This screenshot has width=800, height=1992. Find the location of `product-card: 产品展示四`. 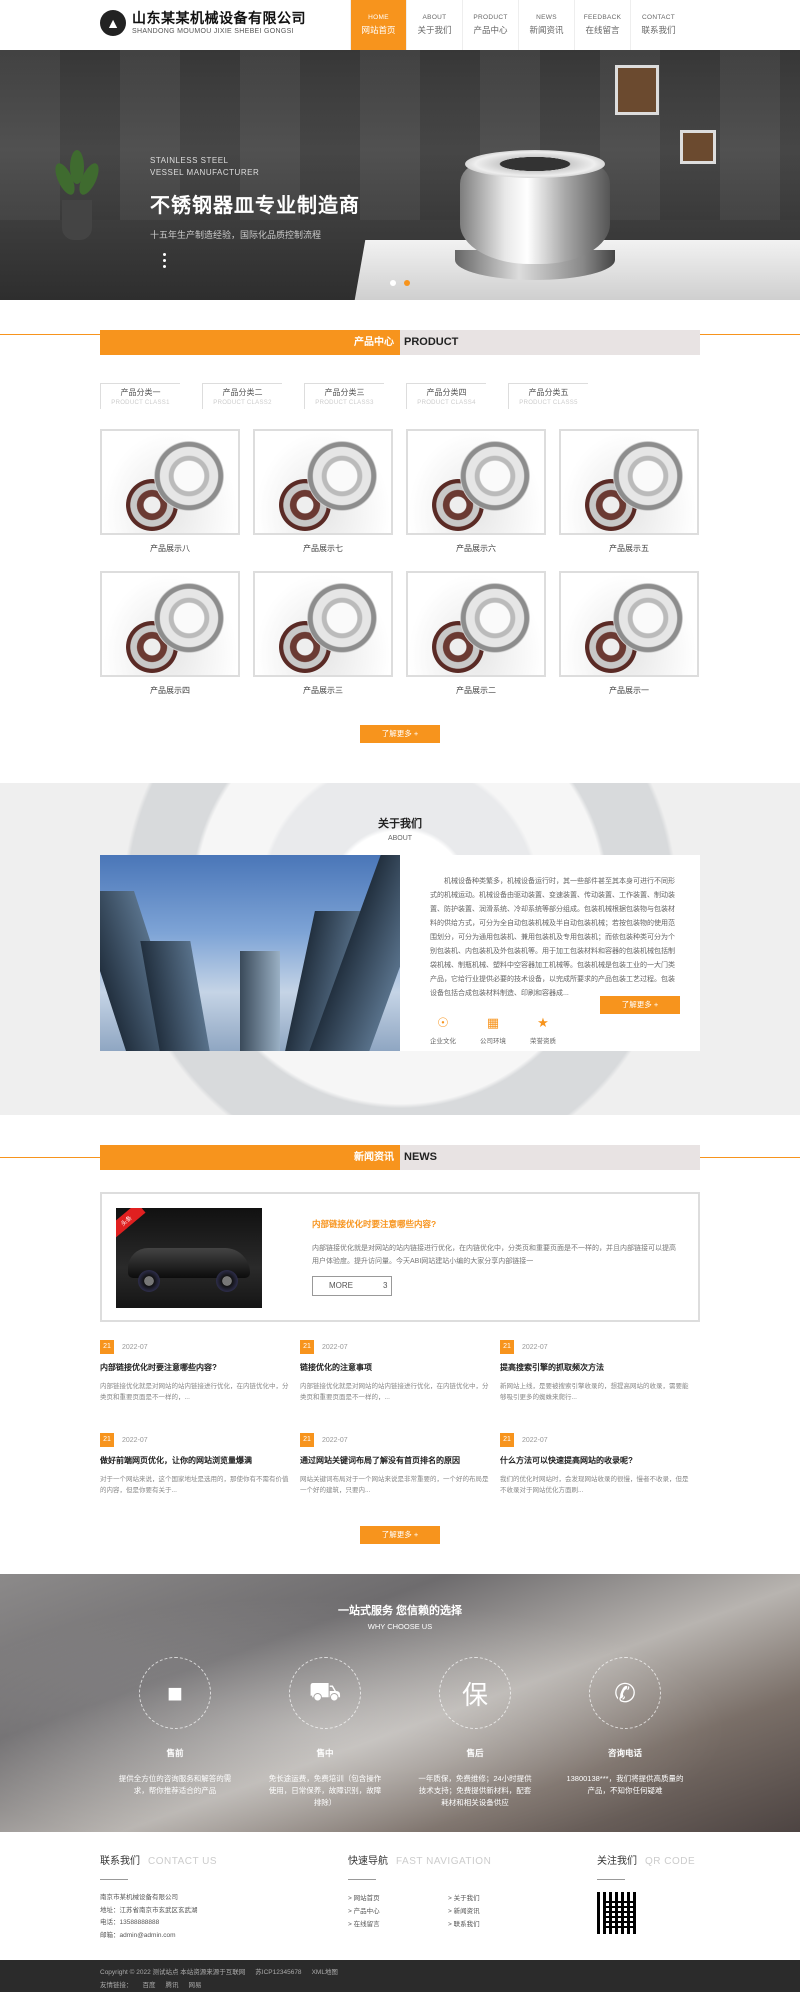

product-card: 产品展示四 is located at coordinates (170, 642).